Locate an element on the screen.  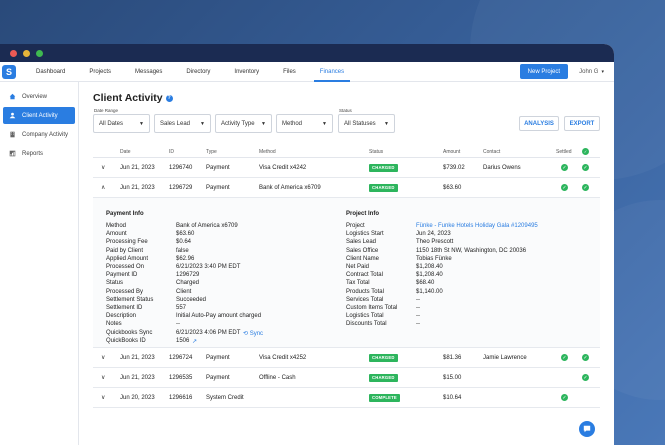
nav-directory: Directory is located at coordinates (198, 72).